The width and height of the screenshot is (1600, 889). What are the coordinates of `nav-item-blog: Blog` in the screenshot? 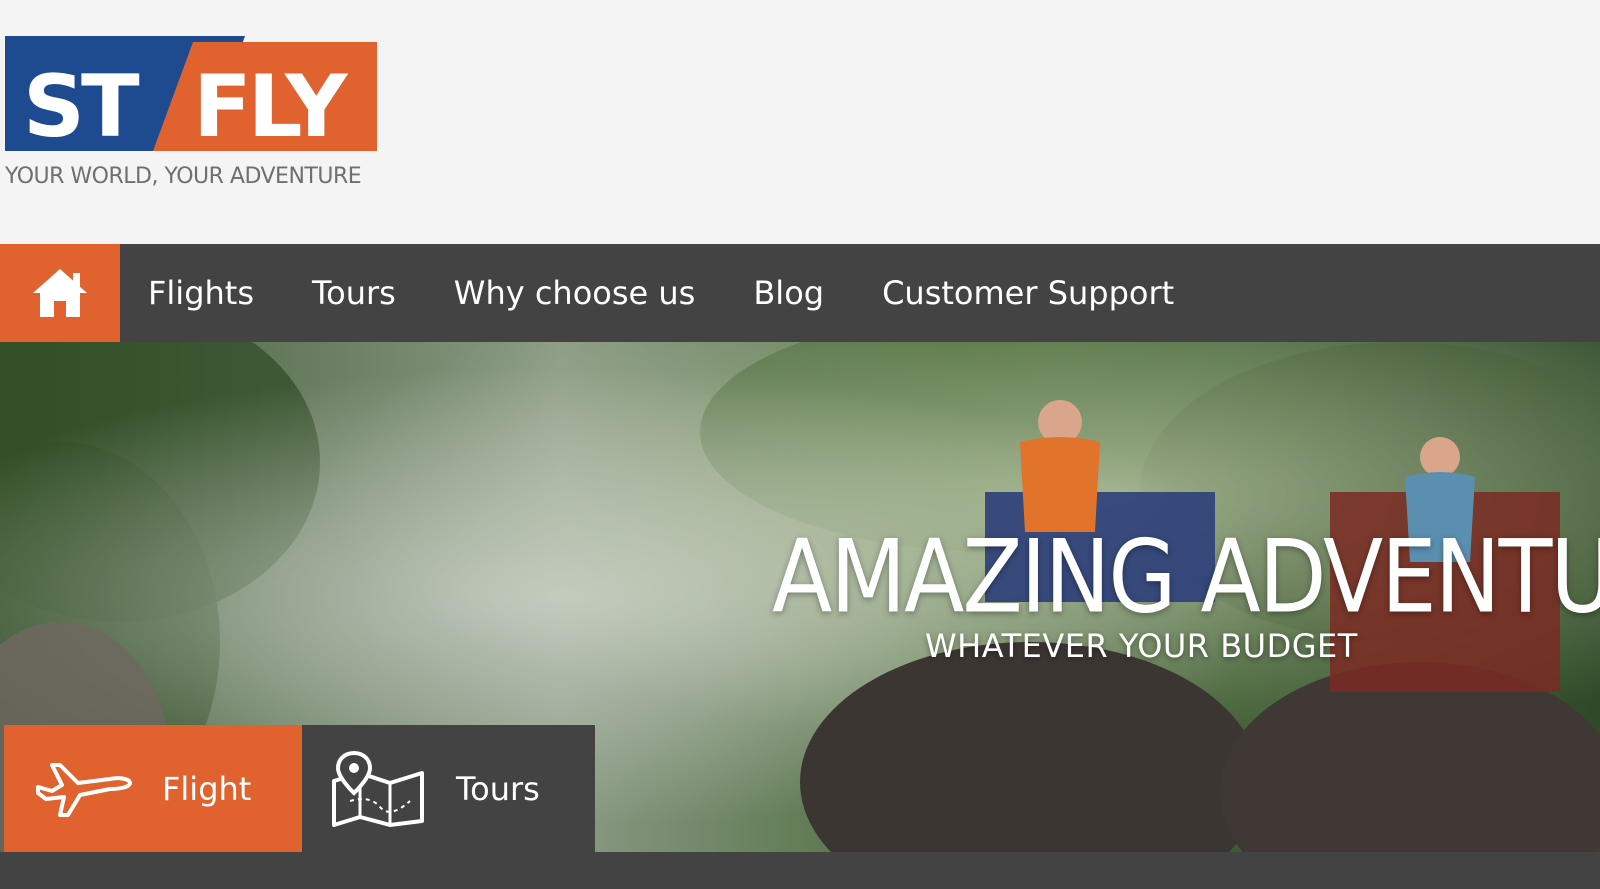 It's located at (788, 293).